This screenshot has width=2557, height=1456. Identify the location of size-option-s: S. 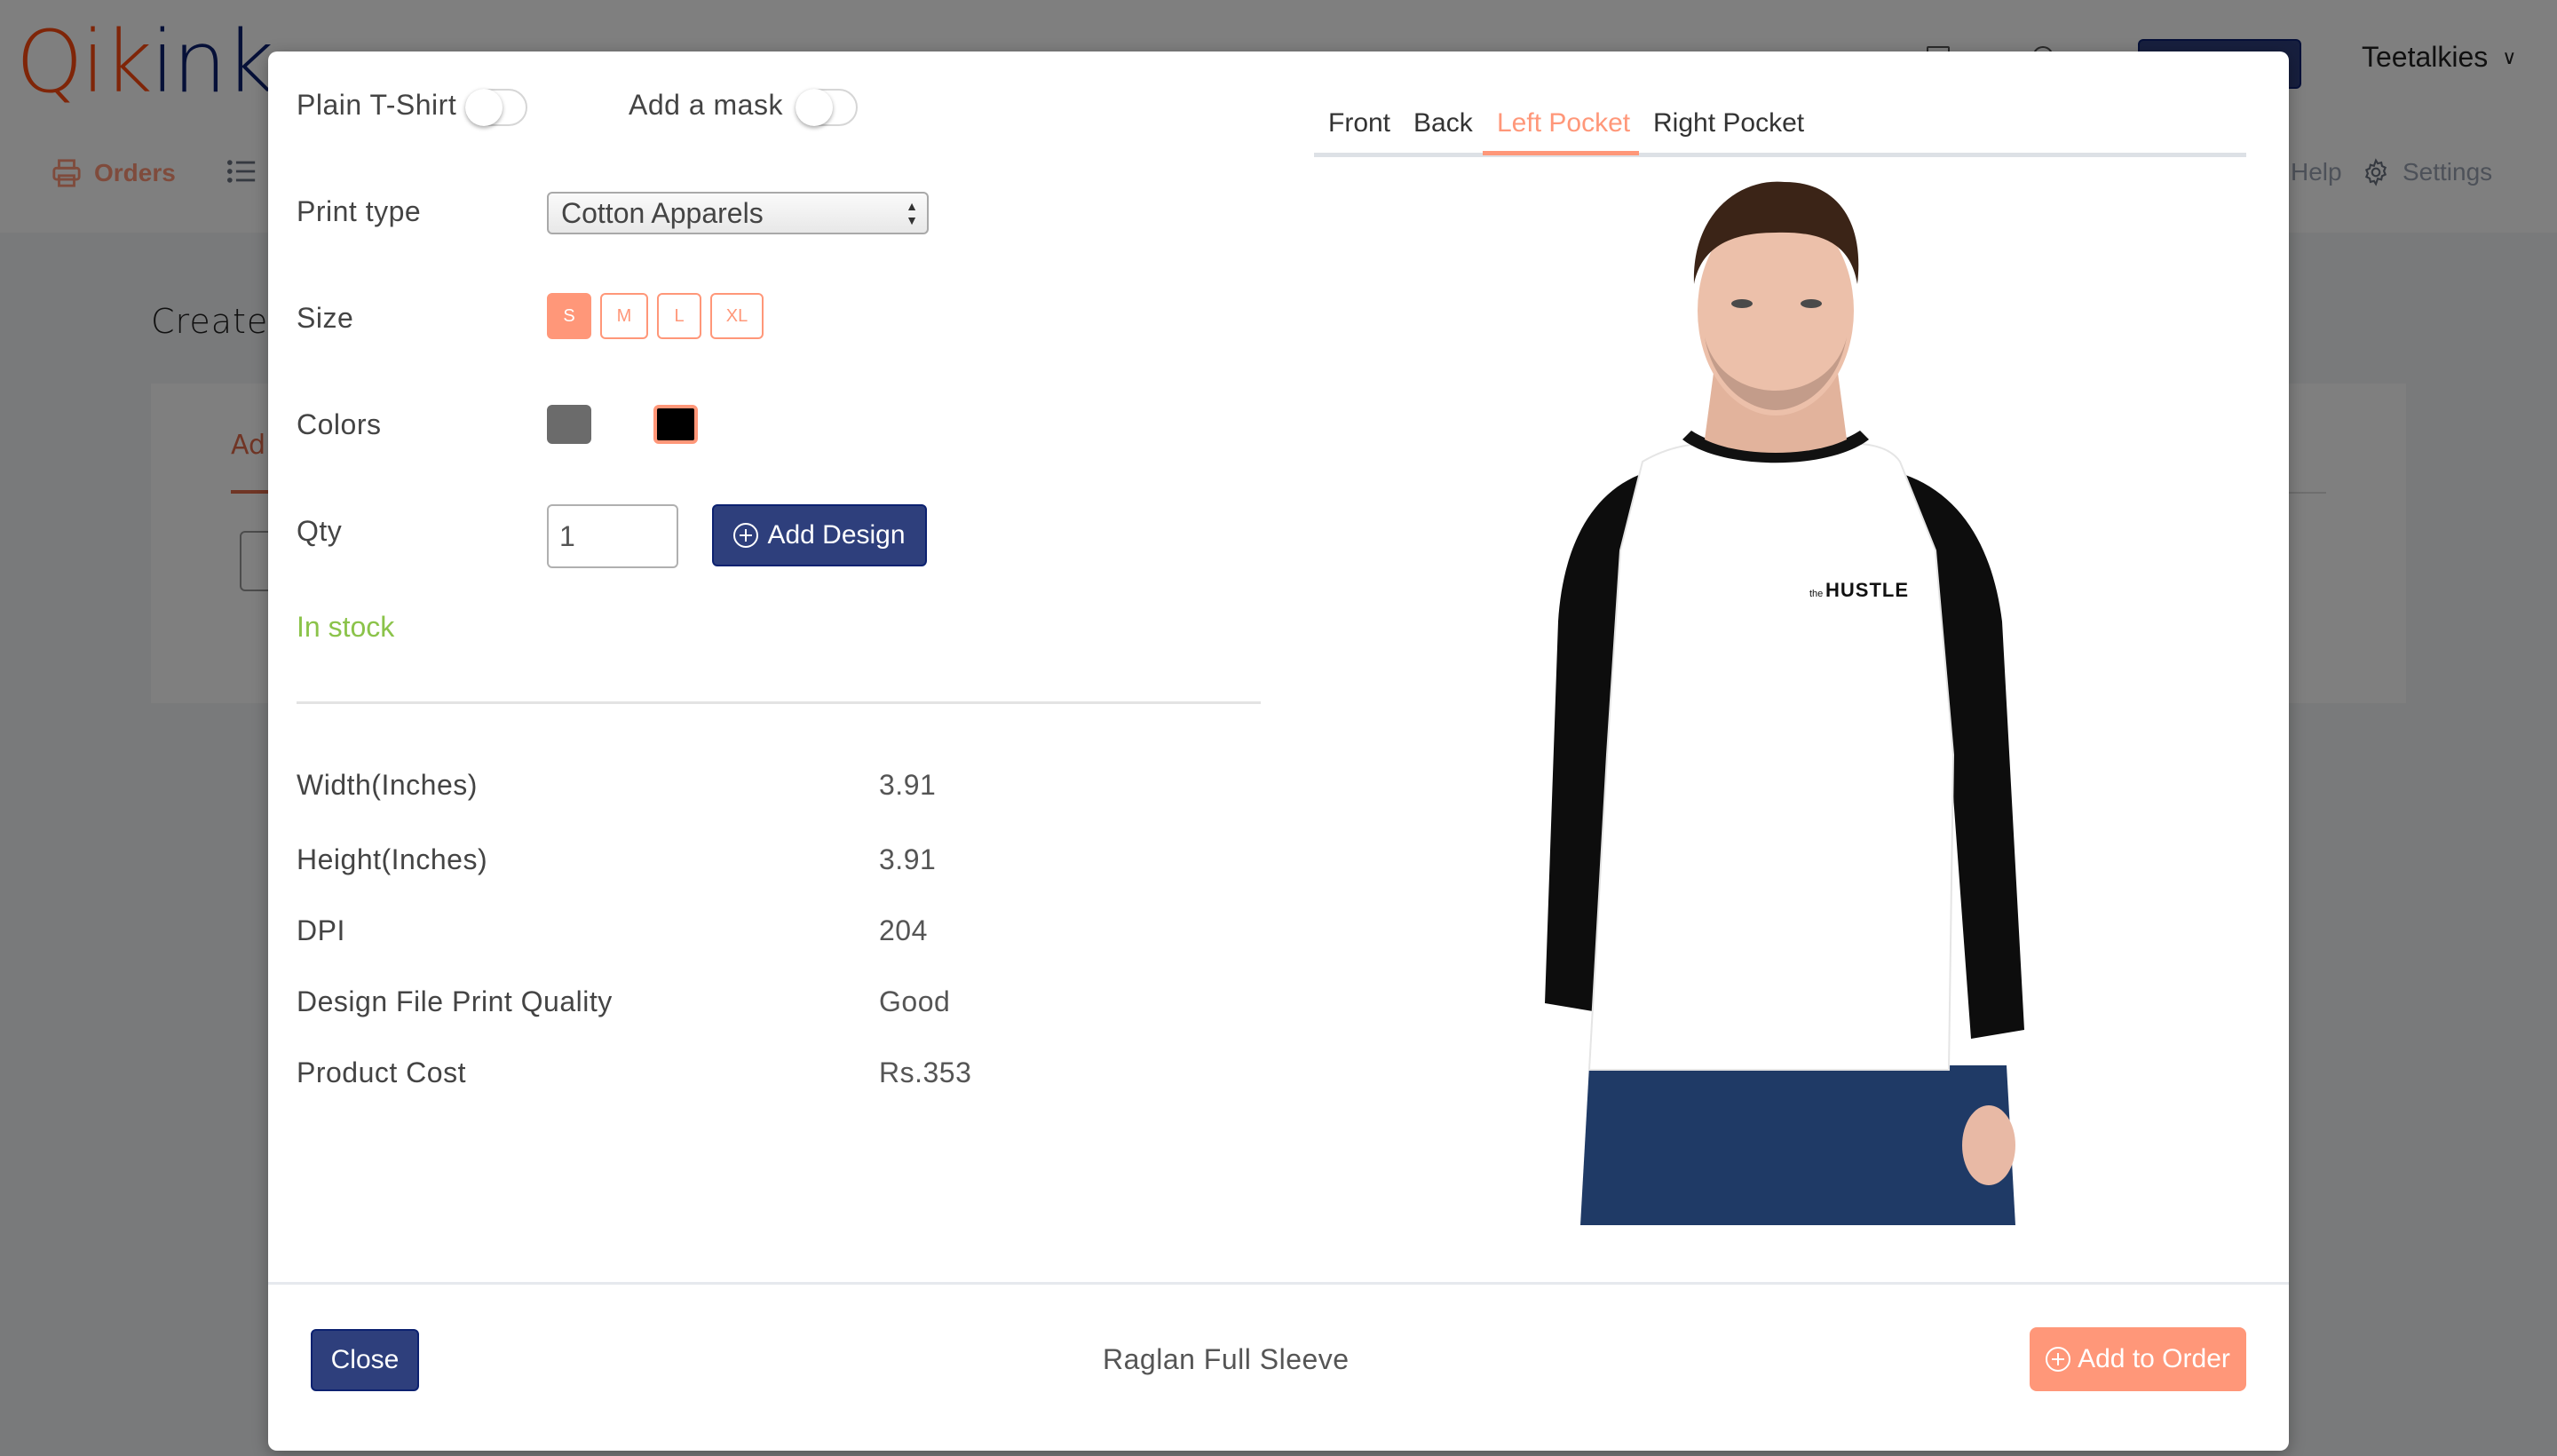
(569, 316).